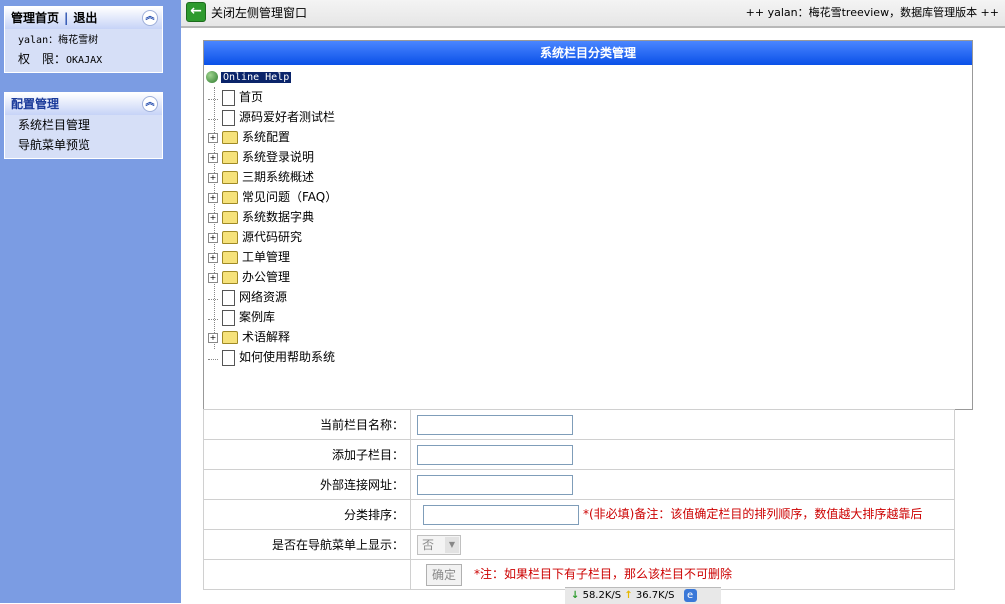 This screenshot has width=1005, height=604. Describe the element at coordinates (272, 237) in the screenshot. I see `tree-node-label: 源代码研究` at that location.